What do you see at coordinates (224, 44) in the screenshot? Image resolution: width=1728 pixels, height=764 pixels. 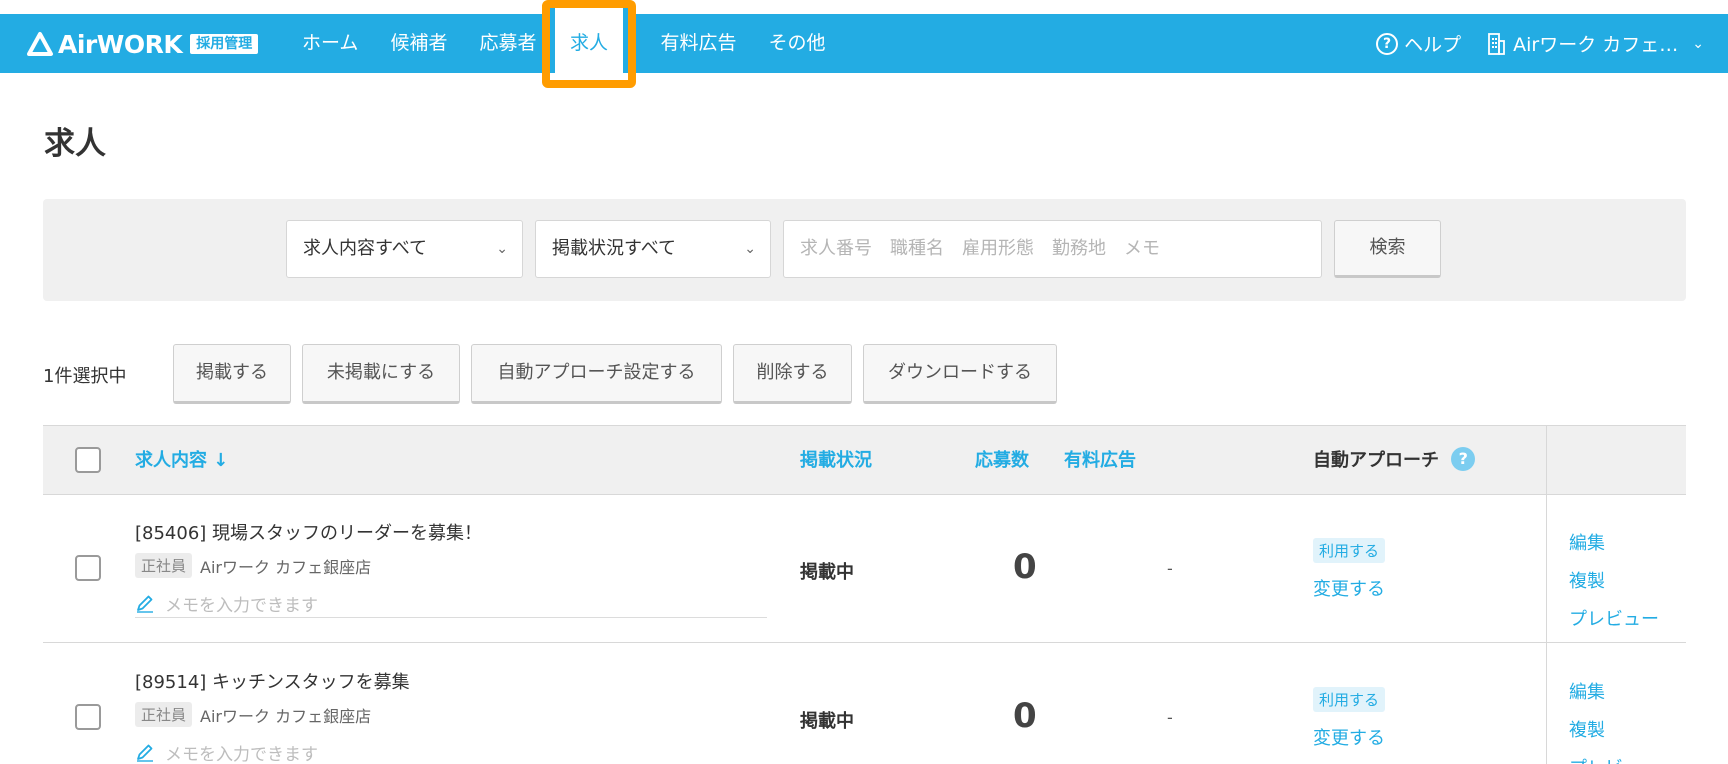 I see `logo-badge: 採用管理` at bounding box center [224, 44].